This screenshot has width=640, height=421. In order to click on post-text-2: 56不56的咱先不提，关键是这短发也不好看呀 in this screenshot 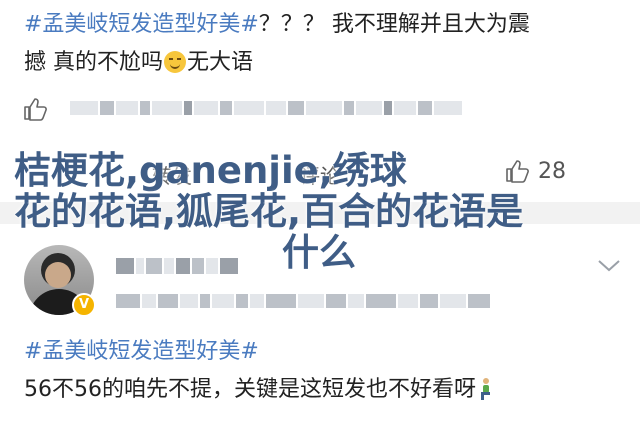, I will do `click(258, 387)`.